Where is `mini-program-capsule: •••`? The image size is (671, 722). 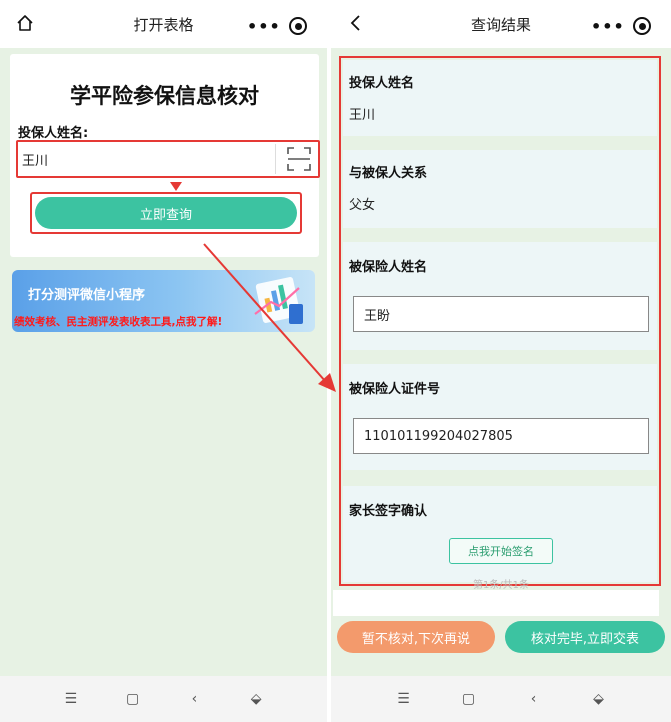 mini-program-capsule: ••• is located at coordinates (277, 26).